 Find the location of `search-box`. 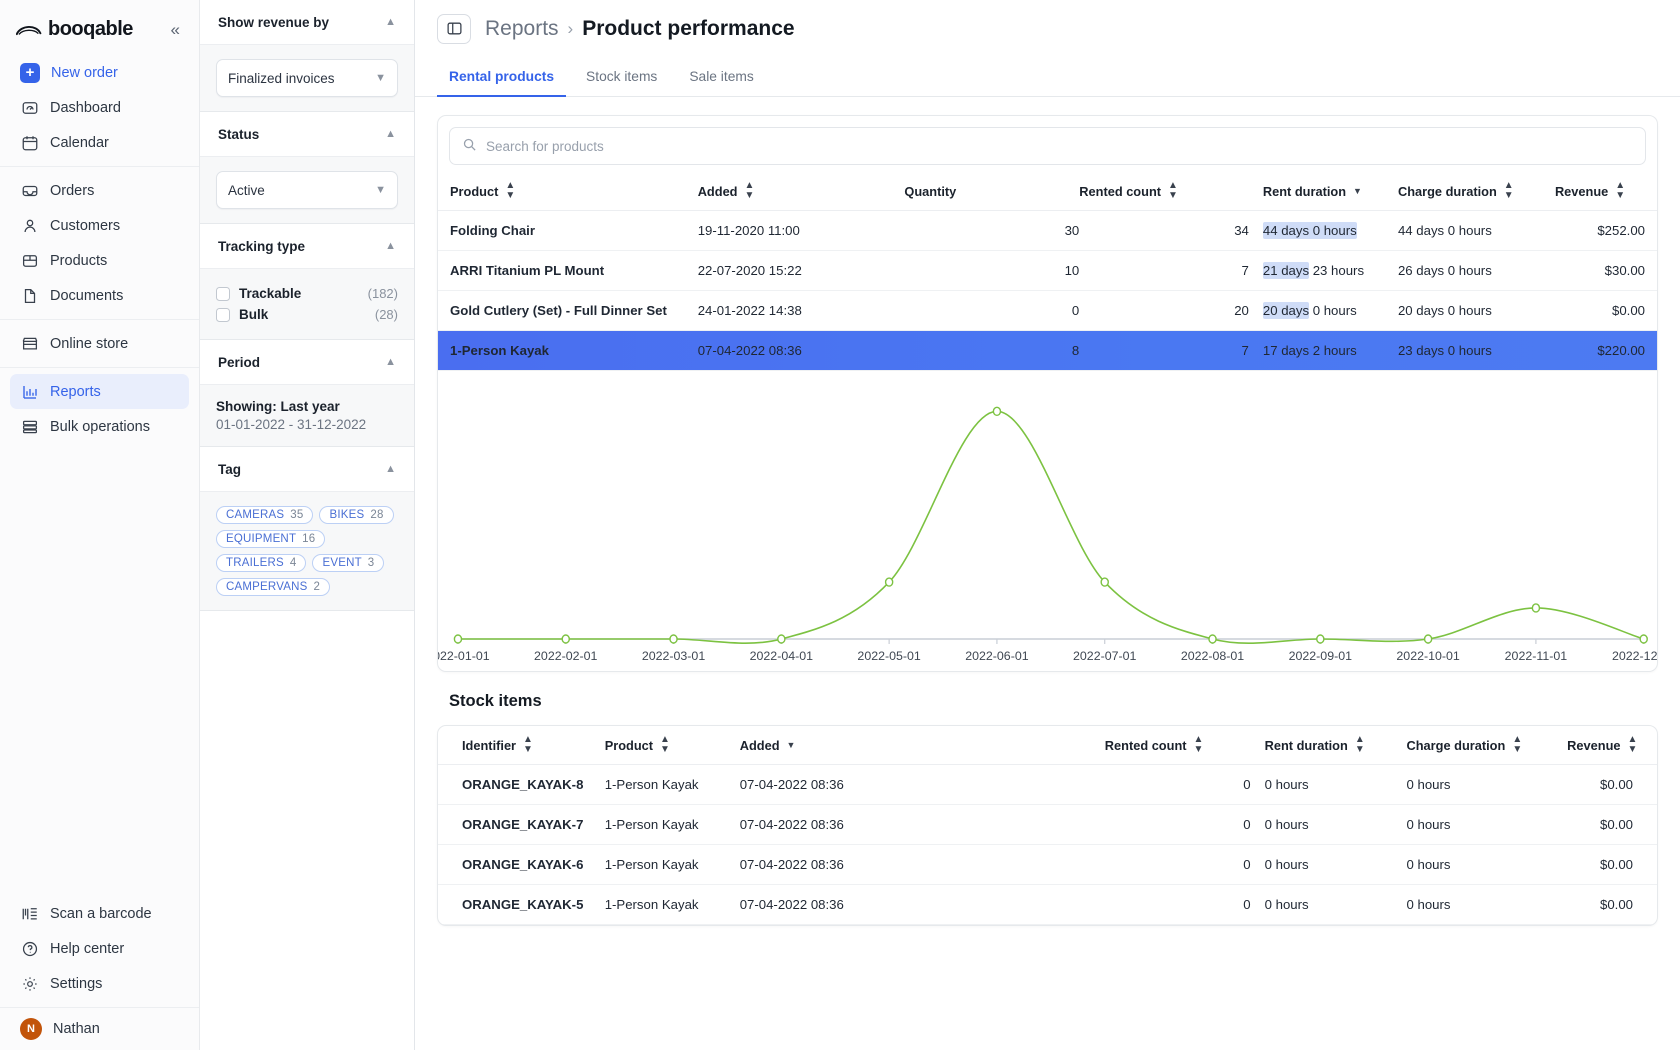

search-box is located at coordinates (1047, 146).